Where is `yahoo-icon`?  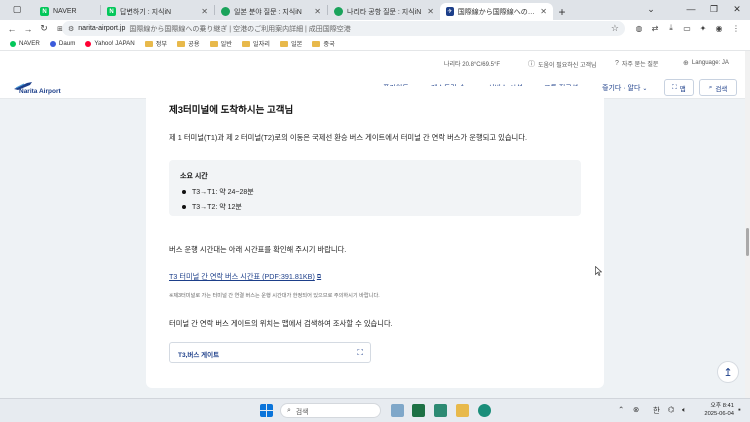 yahoo-icon is located at coordinates (88, 43).